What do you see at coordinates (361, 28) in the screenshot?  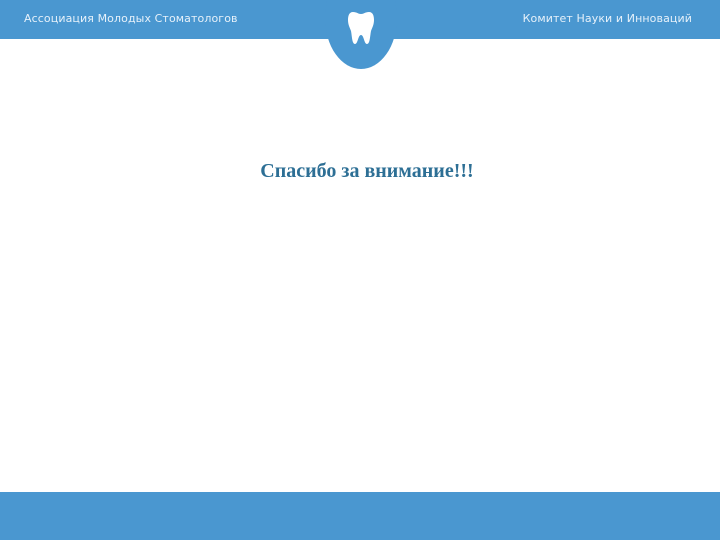 I see `tooth-icon` at bounding box center [361, 28].